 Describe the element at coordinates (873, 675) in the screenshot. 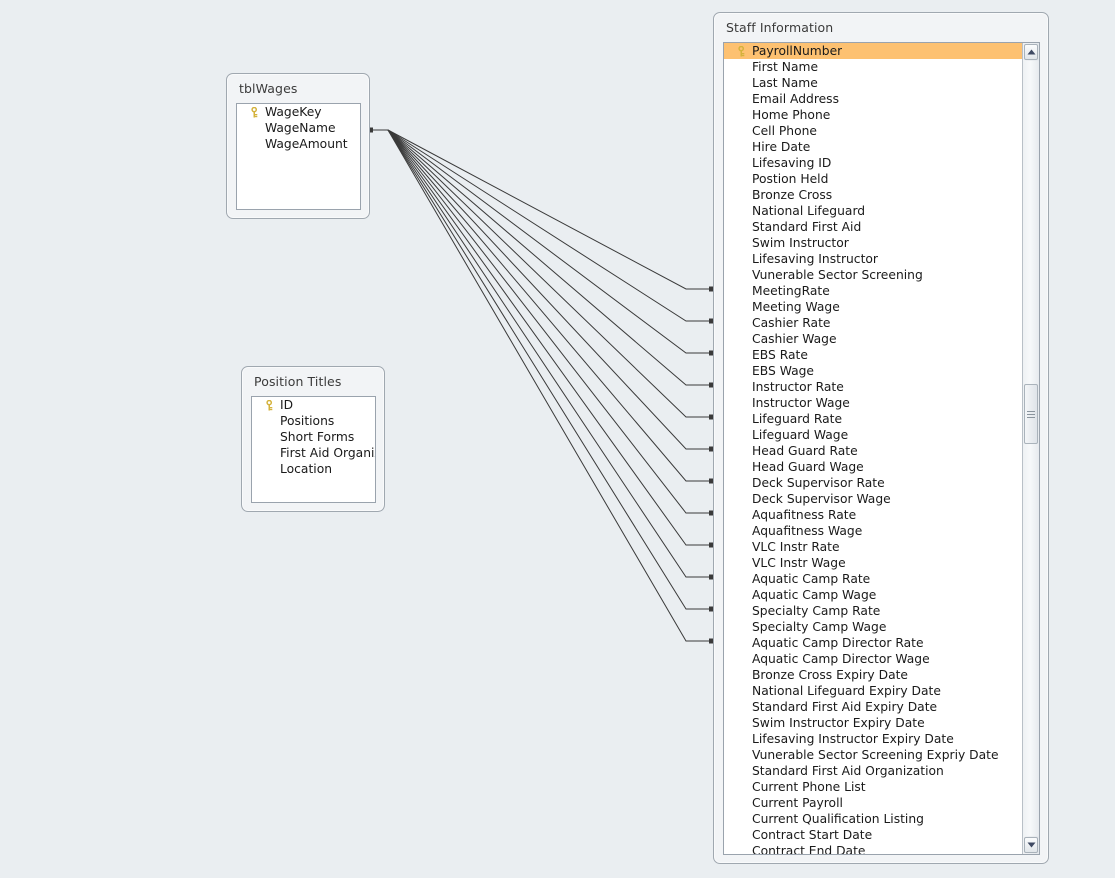

I see `field-row: Bronze Cross Expiry Date` at that location.